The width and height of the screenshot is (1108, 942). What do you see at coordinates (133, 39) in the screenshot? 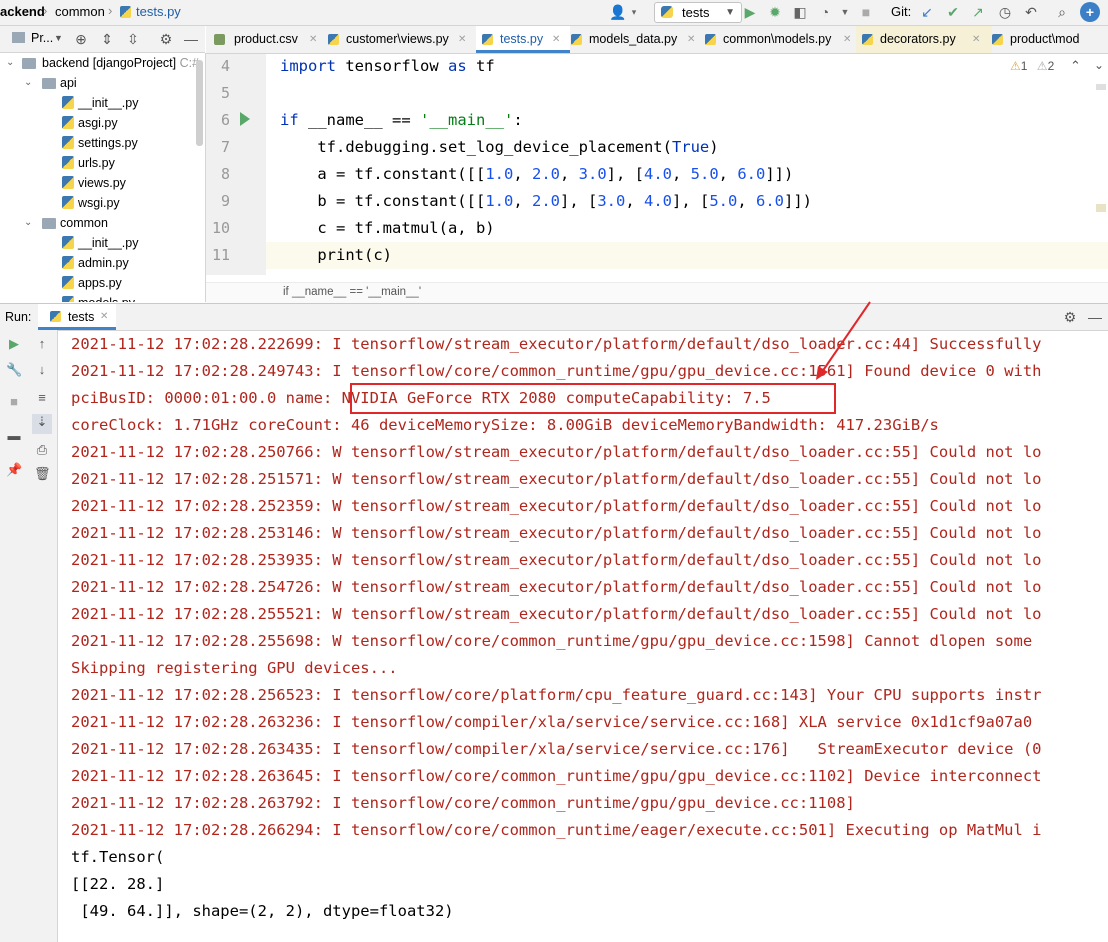
I see `collapse-all-icon: ⇳` at bounding box center [133, 39].